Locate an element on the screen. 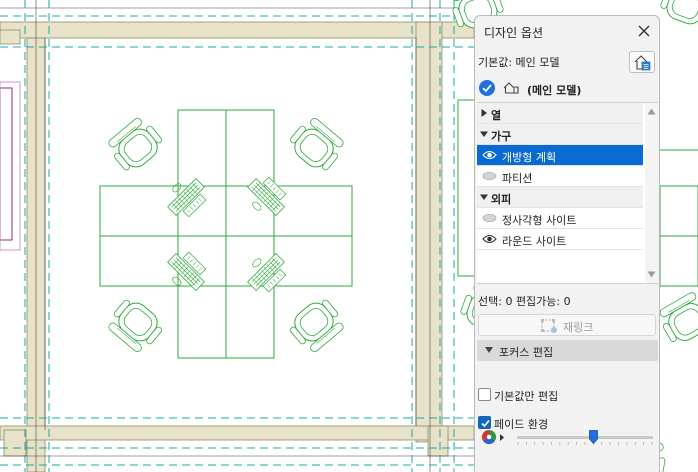 The width and height of the screenshot is (698, 472). home-icon is located at coordinates (511, 89).